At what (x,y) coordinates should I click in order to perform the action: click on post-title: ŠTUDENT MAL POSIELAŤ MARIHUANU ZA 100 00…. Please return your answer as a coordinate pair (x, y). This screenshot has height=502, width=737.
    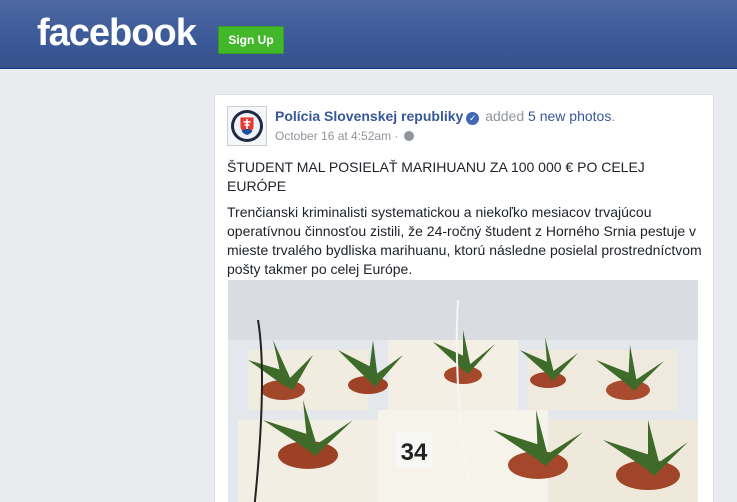
    Looking at the image, I should click on (436, 176).